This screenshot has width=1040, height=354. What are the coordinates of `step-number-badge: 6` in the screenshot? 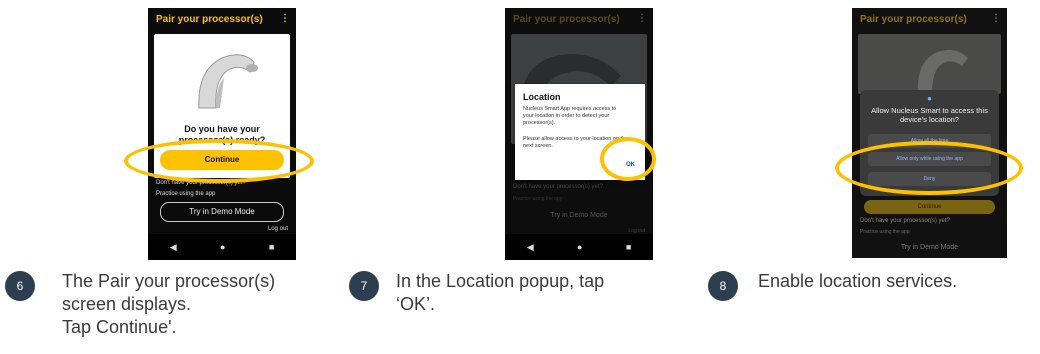 It's located at (20, 286).